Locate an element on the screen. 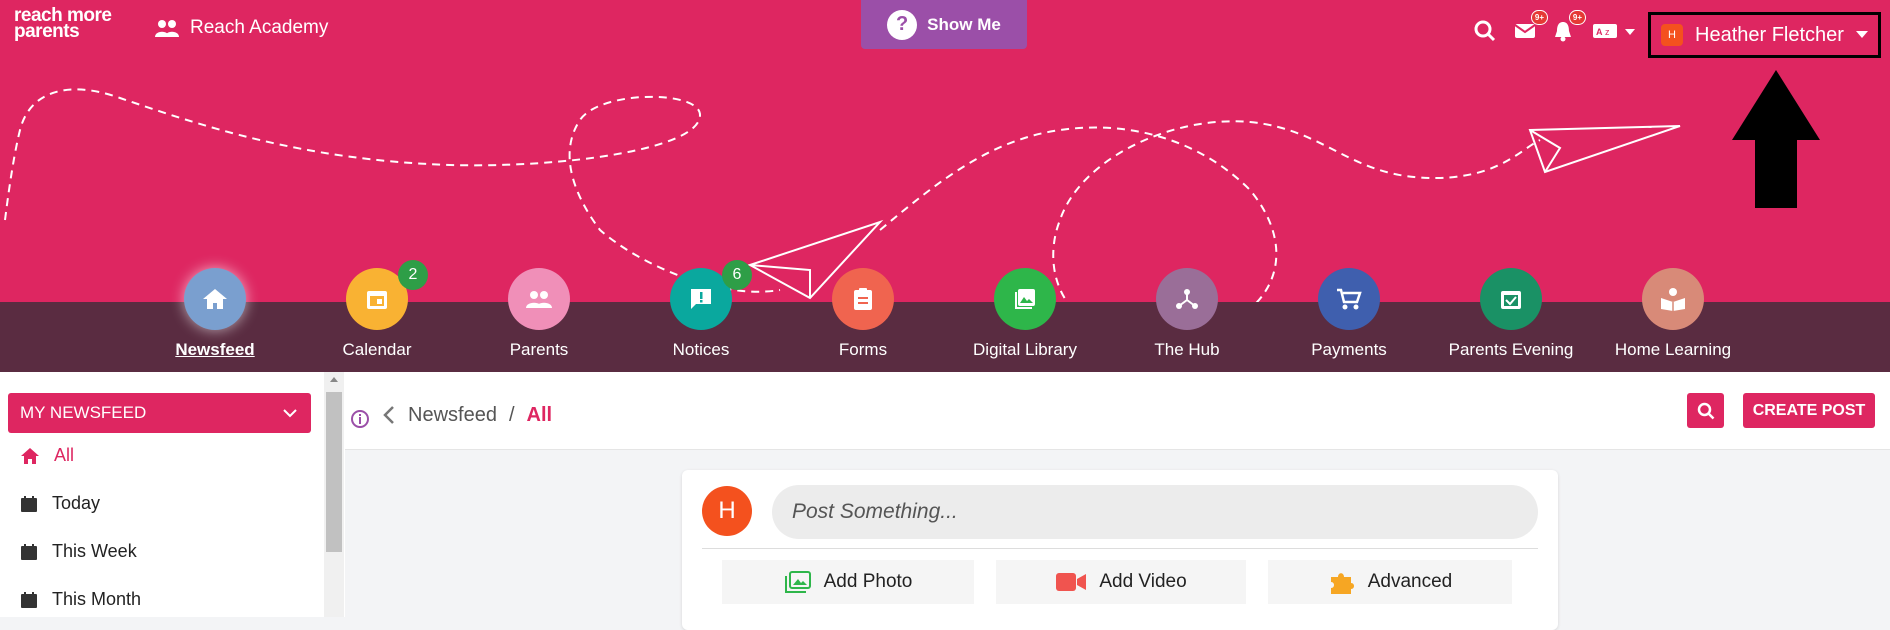  nav-label: Payments is located at coordinates (1349, 349).